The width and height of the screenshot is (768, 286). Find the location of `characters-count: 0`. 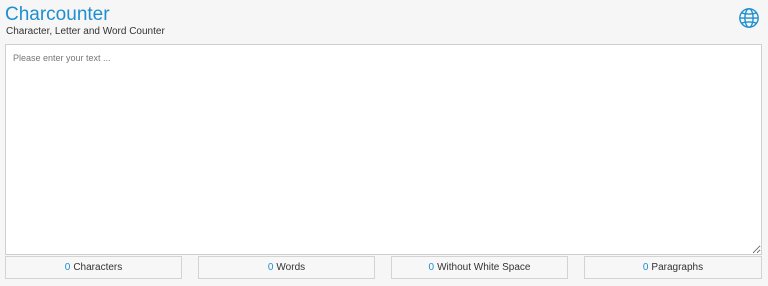

characters-count: 0 is located at coordinates (67, 267).